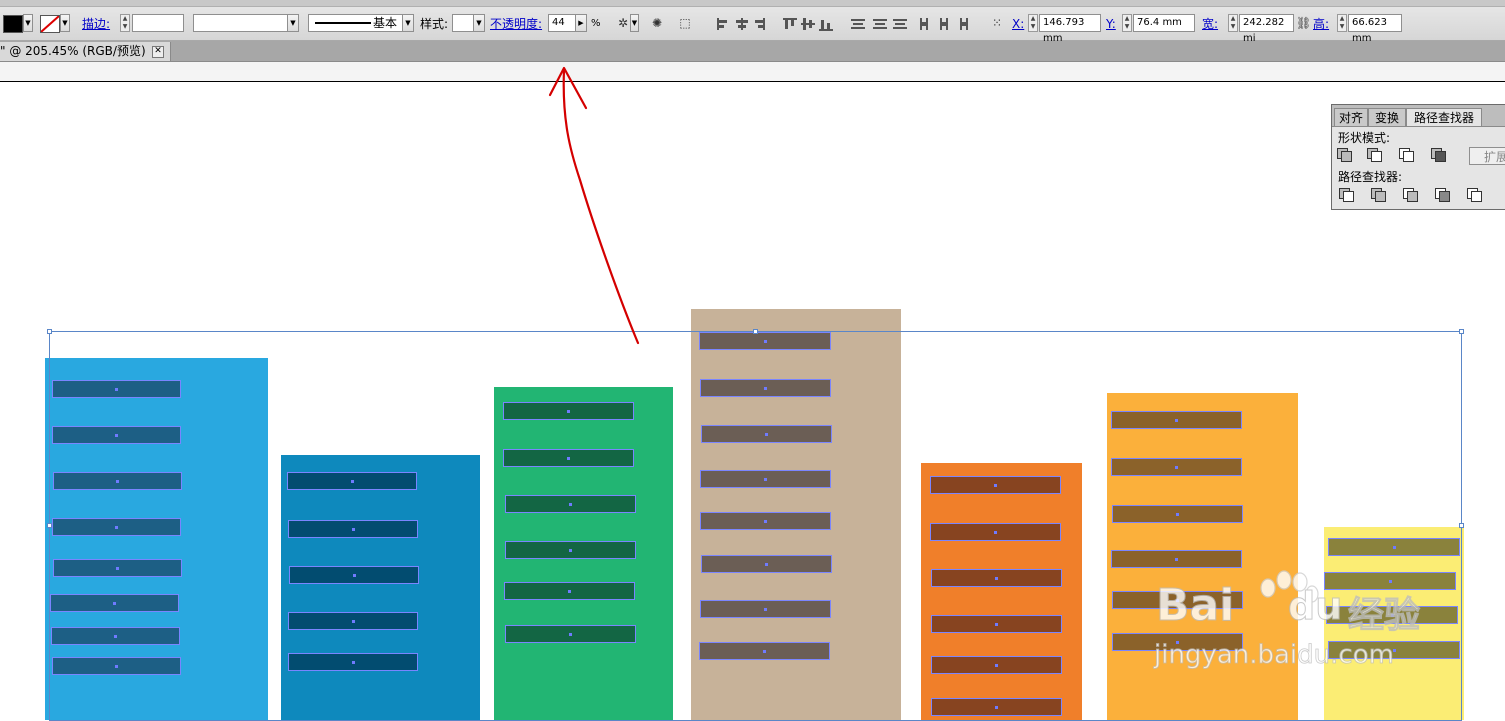 This screenshot has height=721, width=1505. What do you see at coordinates (408, 23) in the screenshot?
I see `brush-dropdown: ▼` at bounding box center [408, 23].